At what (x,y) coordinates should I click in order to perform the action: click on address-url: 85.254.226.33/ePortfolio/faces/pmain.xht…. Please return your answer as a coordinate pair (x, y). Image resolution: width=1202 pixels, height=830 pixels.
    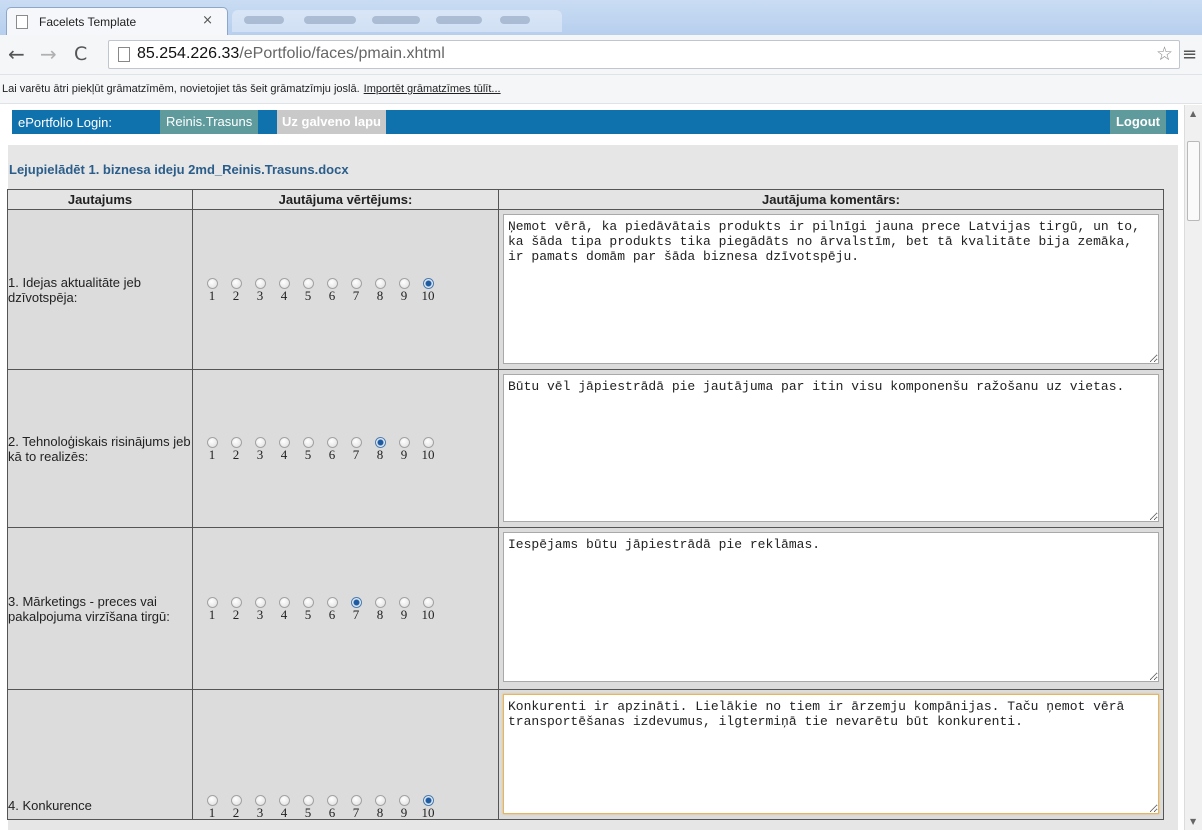
    Looking at the image, I should click on (291, 54).